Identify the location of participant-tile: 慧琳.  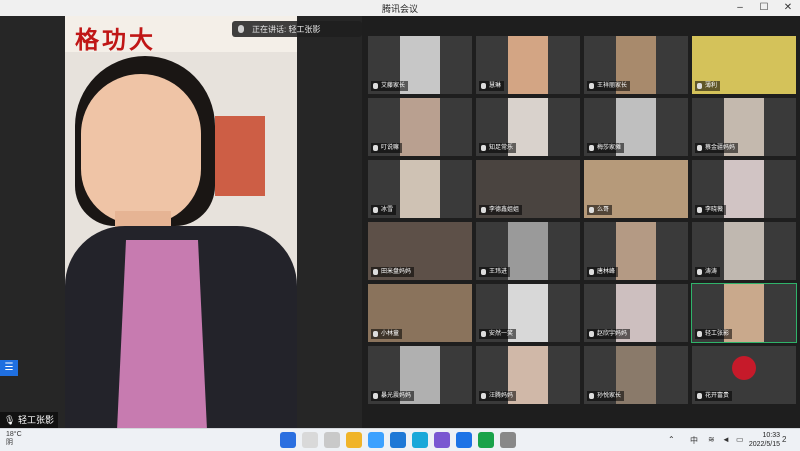
(528, 65).